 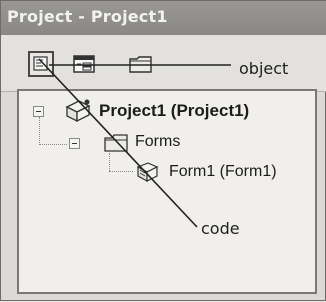 I want to click on toggle-folders-button, so click(x=140, y=64).